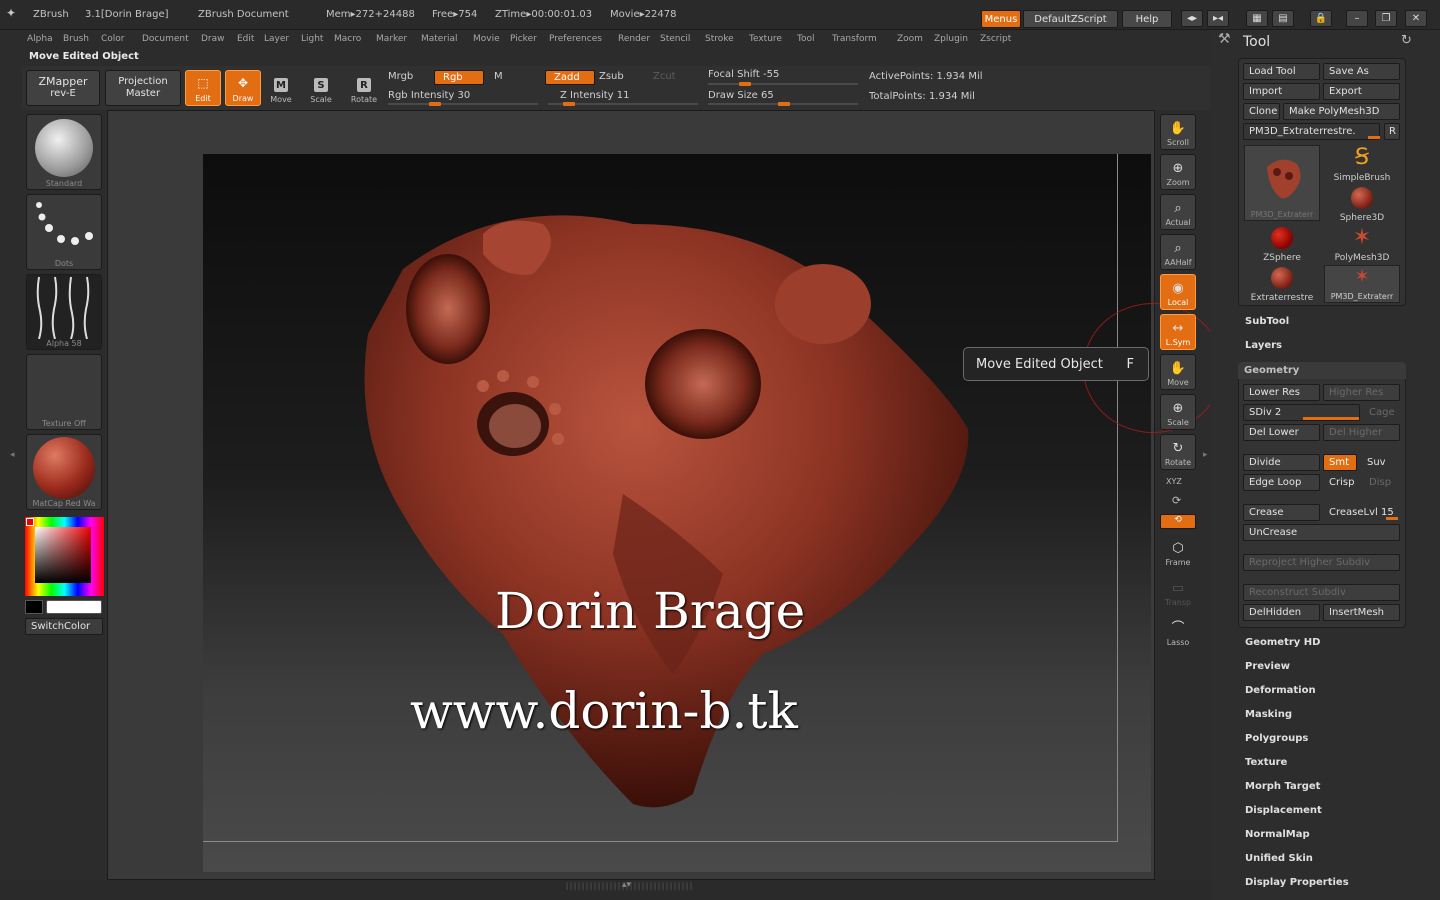 This screenshot has width=1440, height=900. Describe the element at coordinates (1283, 18) in the screenshot. I see `layout-alt-icon: ▤` at that location.